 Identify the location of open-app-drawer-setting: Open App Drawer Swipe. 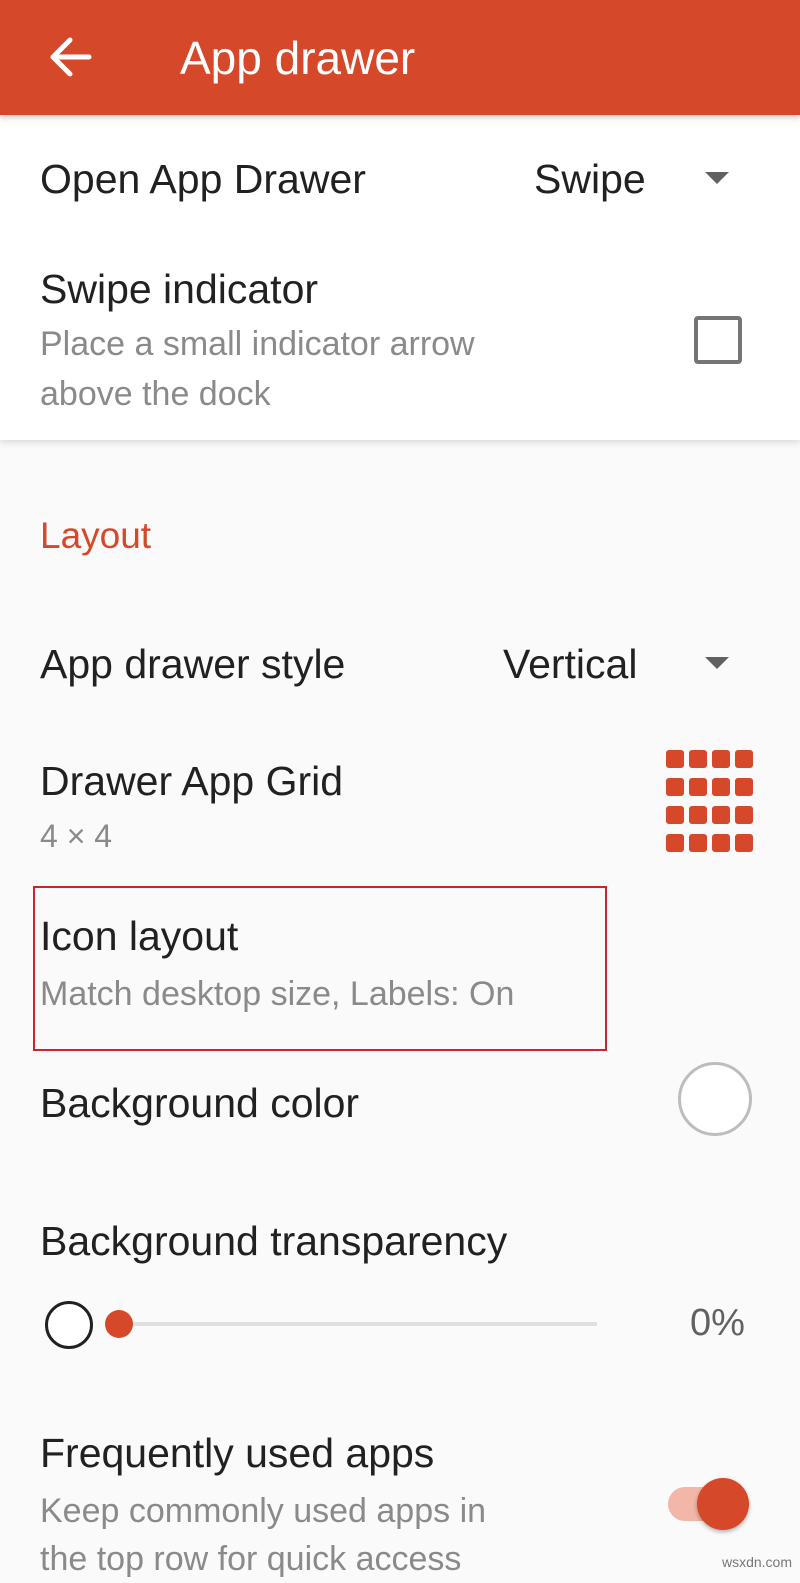
(400, 180).